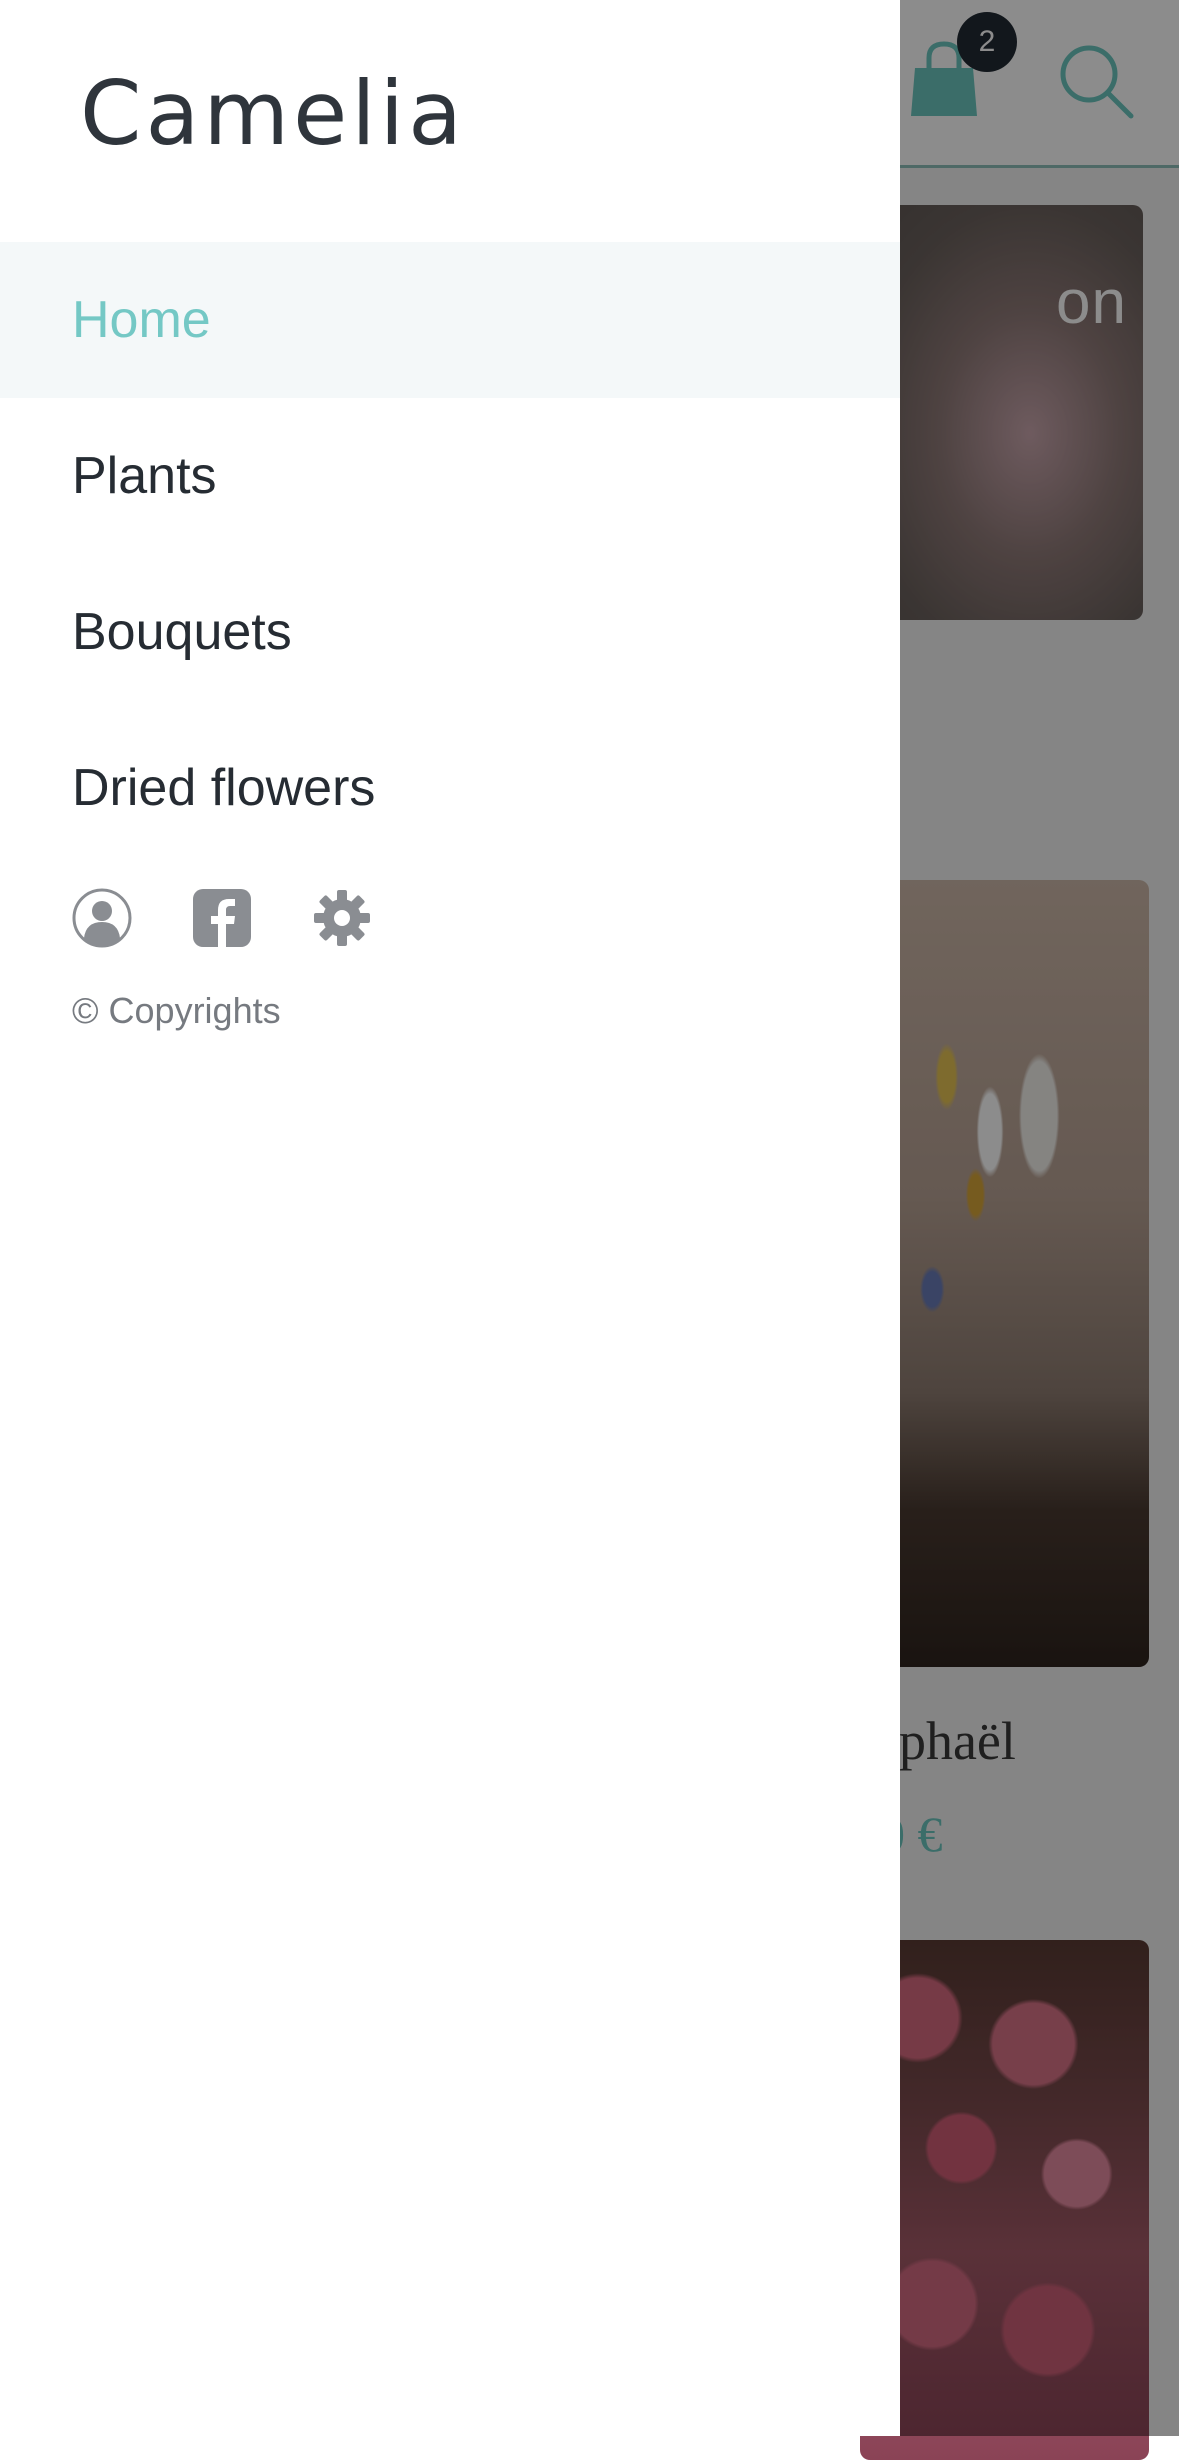  What do you see at coordinates (450, 320) in the screenshot?
I see `nav-item-home: Home` at bounding box center [450, 320].